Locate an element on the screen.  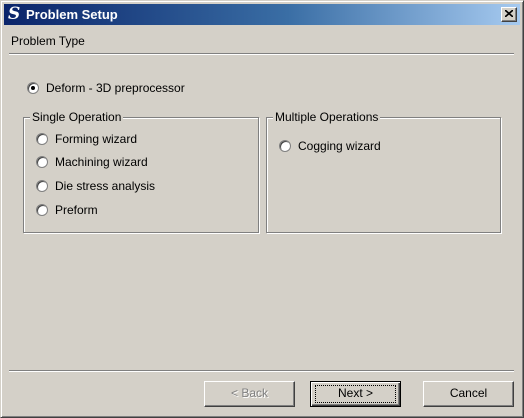
radio-die-stress-analysis: Die stress analysis is located at coordinates (95, 186).